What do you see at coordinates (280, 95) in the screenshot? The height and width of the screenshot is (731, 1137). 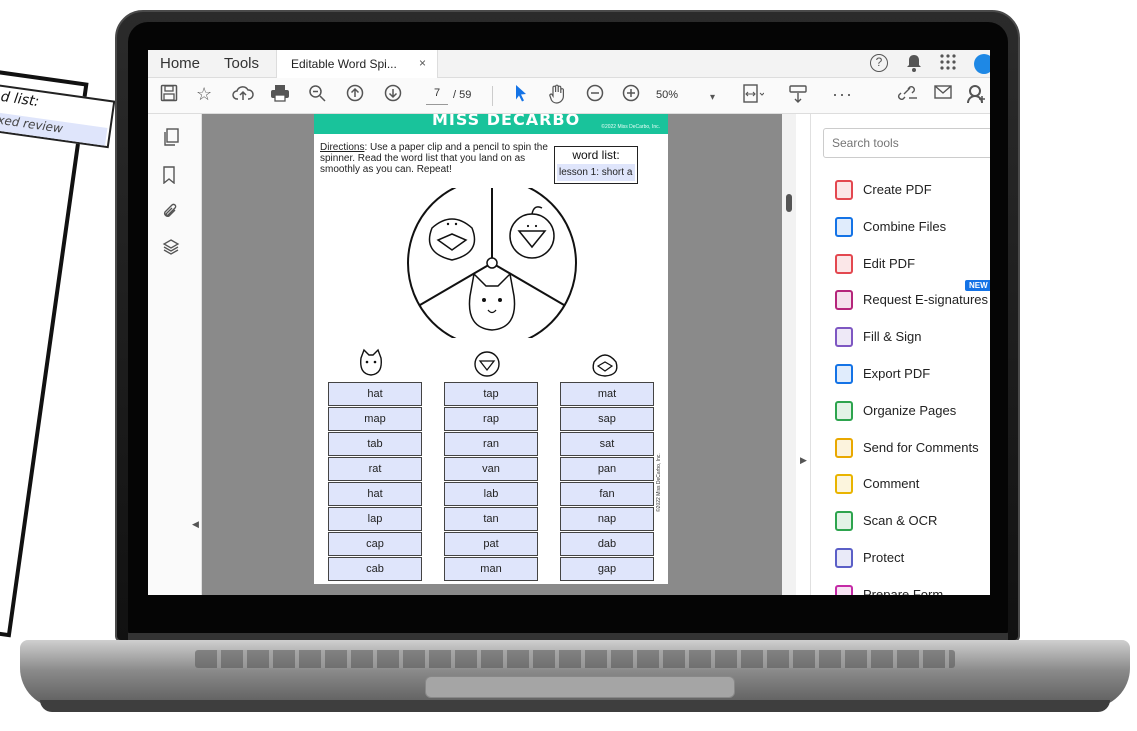 I see `print-icon` at bounding box center [280, 95].